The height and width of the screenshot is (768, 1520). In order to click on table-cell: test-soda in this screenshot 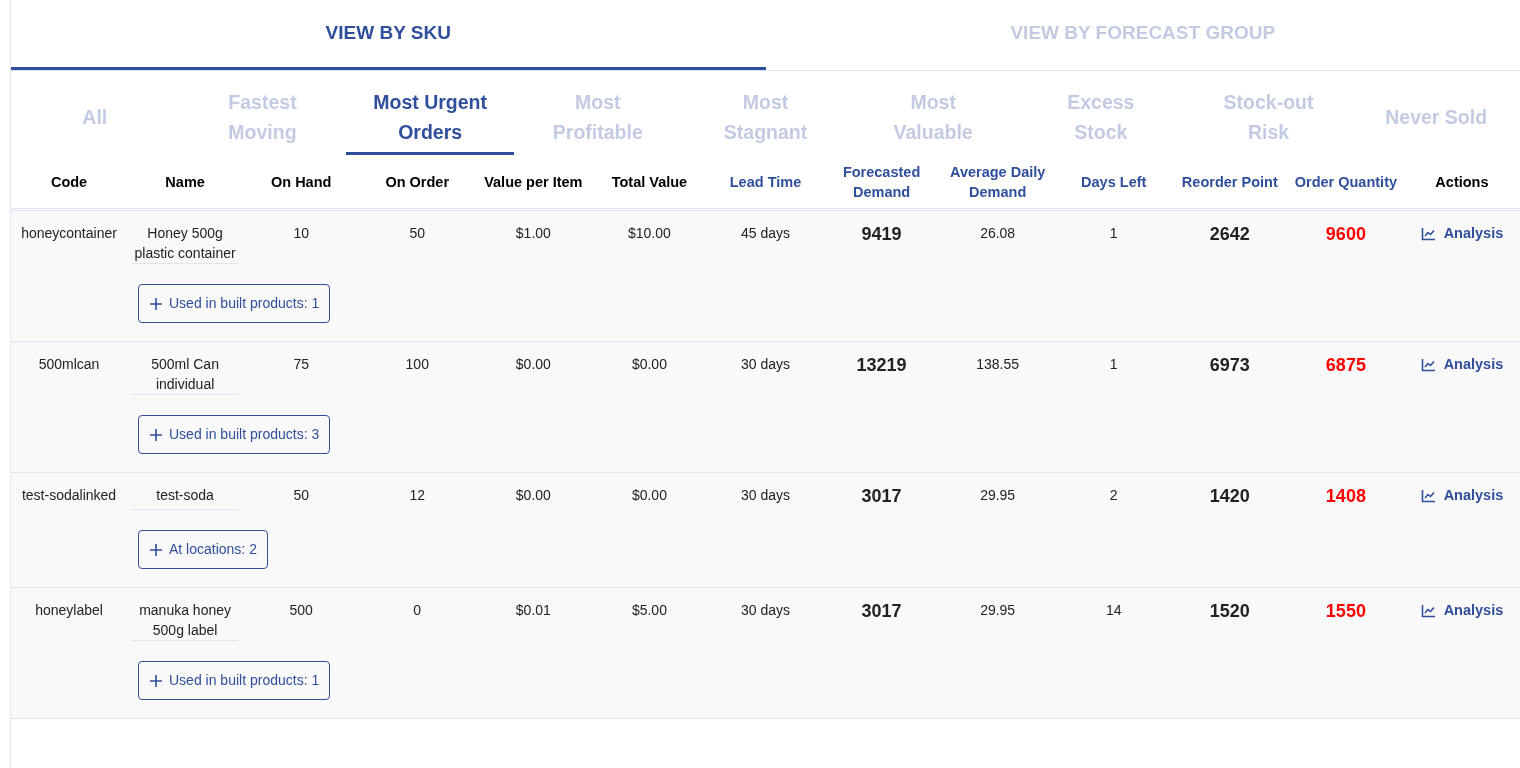, I will do `click(185, 497)`.